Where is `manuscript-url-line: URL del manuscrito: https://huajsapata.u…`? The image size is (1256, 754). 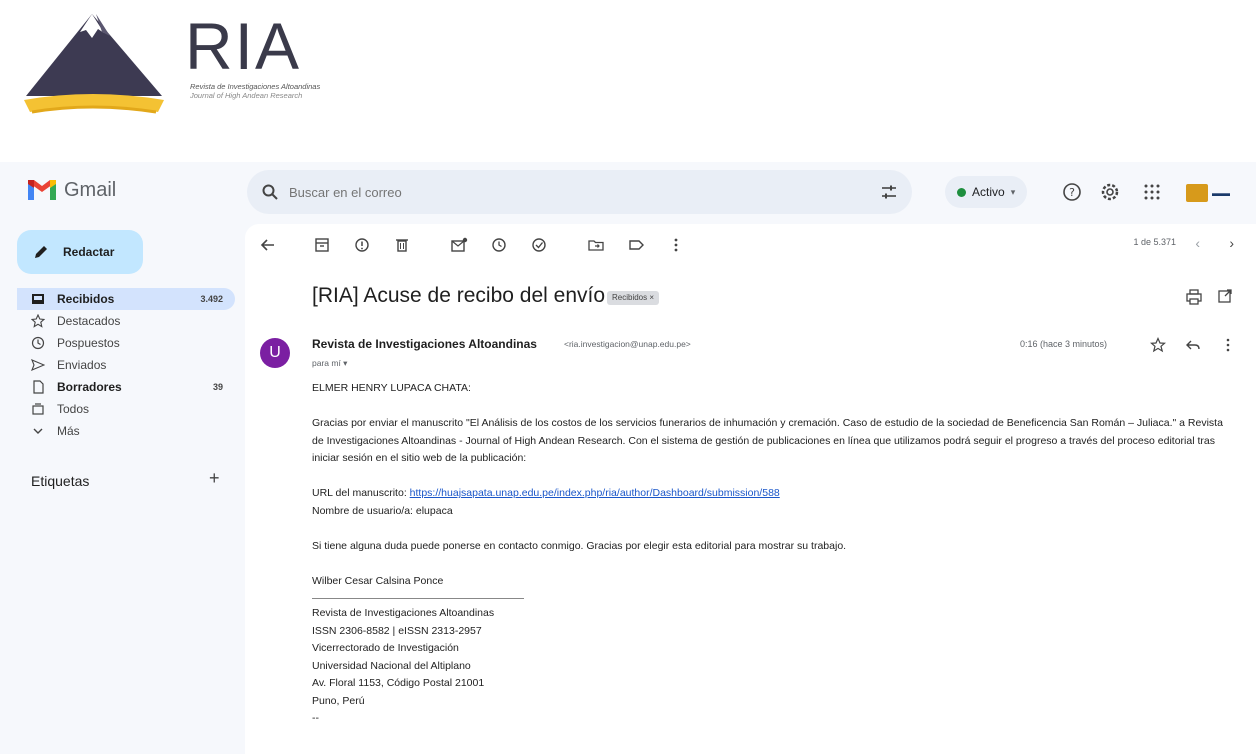 manuscript-url-line: URL del manuscrito: https://huajsapata.u… is located at coordinates (774, 494).